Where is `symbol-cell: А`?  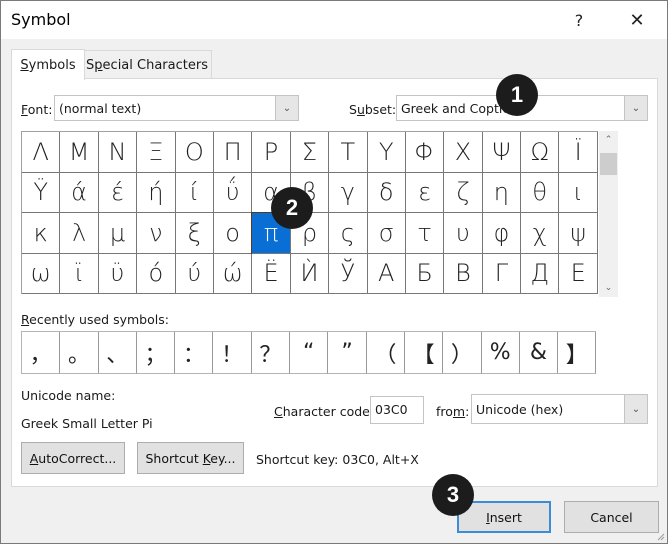 symbol-cell: А is located at coordinates (386, 273).